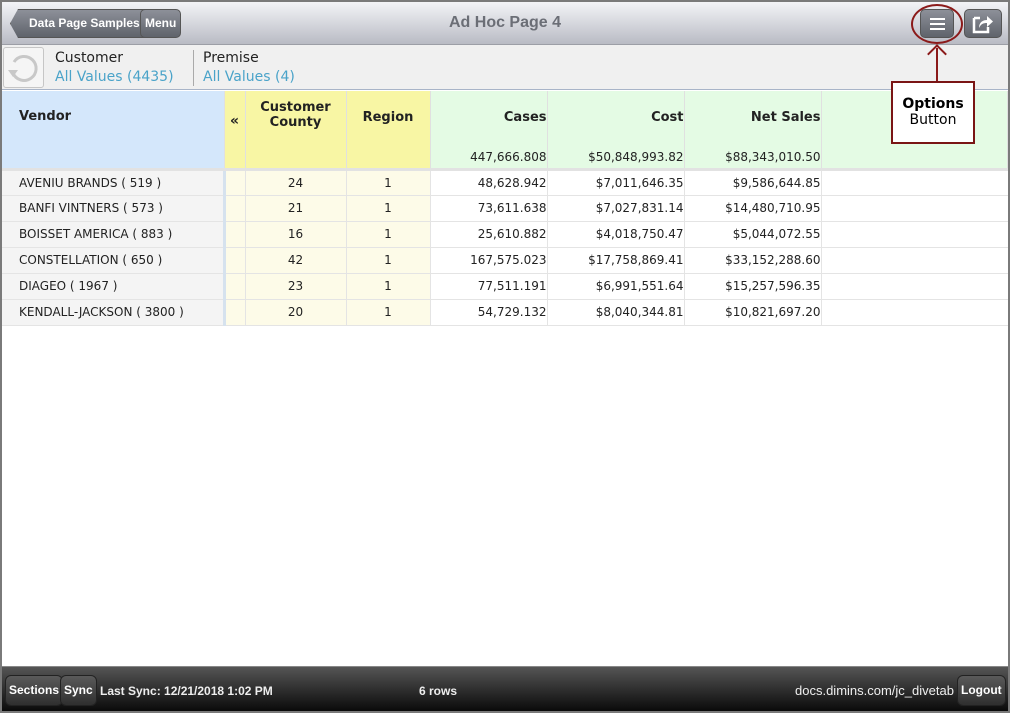 This screenshot has height=713, width=1010. I want to click on sync-button: Sync, so click(78, 690).